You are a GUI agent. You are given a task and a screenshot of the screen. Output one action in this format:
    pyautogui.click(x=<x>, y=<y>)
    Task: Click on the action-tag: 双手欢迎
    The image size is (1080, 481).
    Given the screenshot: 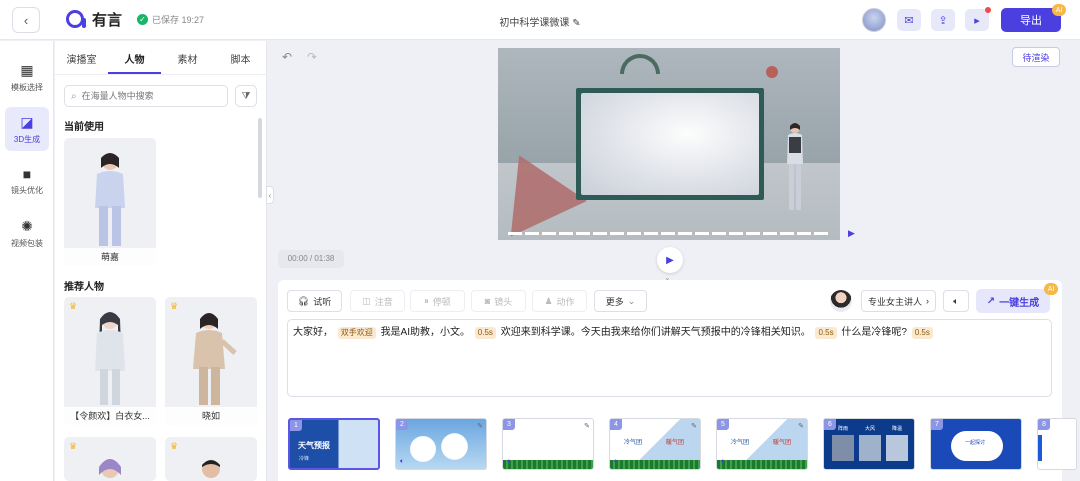 What is the action you would take?
    pyautogui.click(x=356, y=333)
    